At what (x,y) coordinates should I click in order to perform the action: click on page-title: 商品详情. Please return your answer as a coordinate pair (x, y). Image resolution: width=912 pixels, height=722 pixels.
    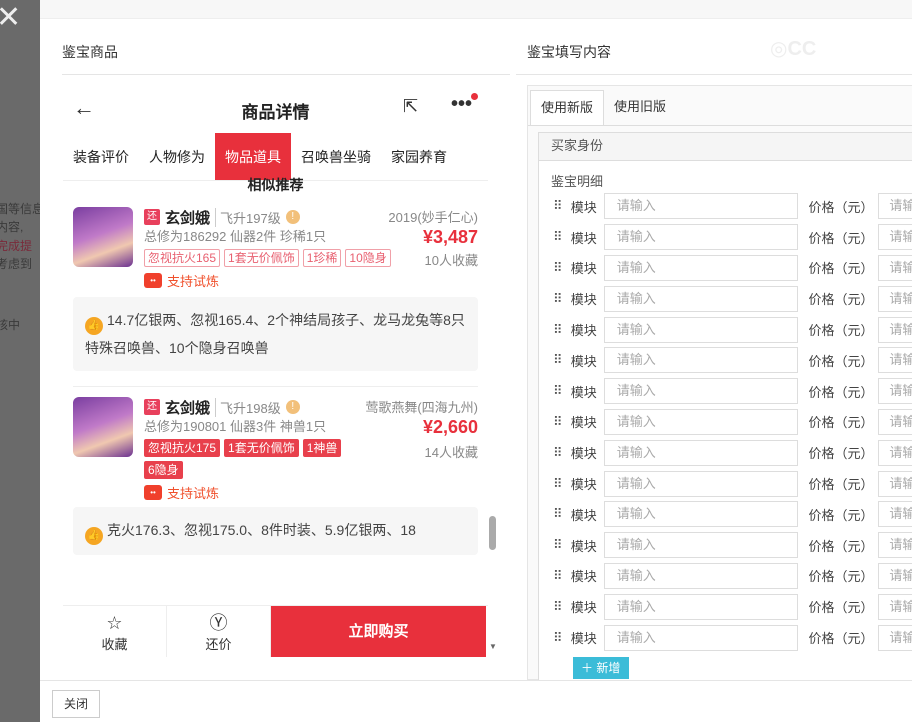
    Looking at the image, I should click on (275, 112).